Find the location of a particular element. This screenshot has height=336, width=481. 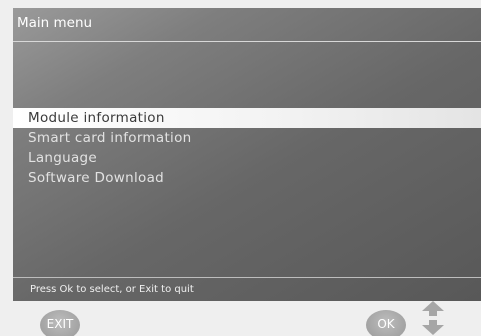

up-down-arrows-icon is located at coordinates (433, 318).